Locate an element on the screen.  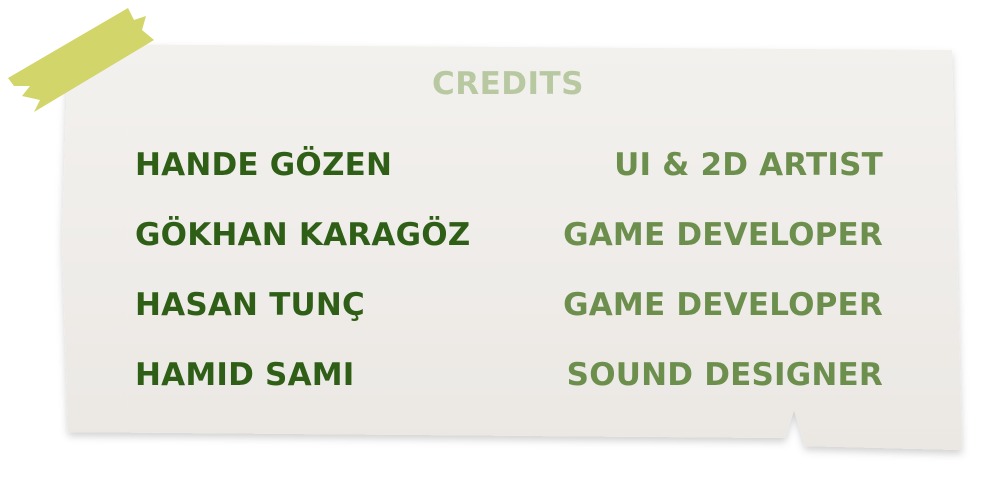
credits-title: CREDITS is located at coordinates (508, 84).